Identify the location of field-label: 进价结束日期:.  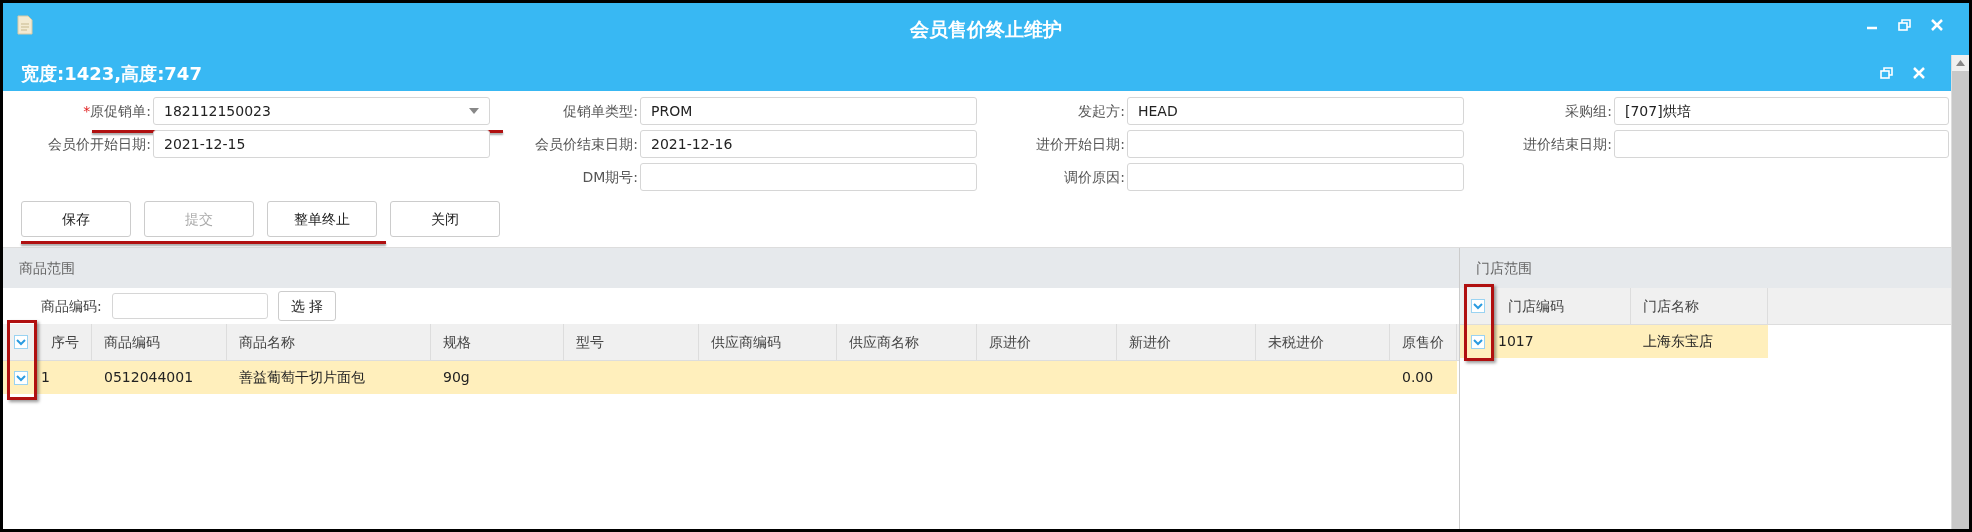
(1567, 144).